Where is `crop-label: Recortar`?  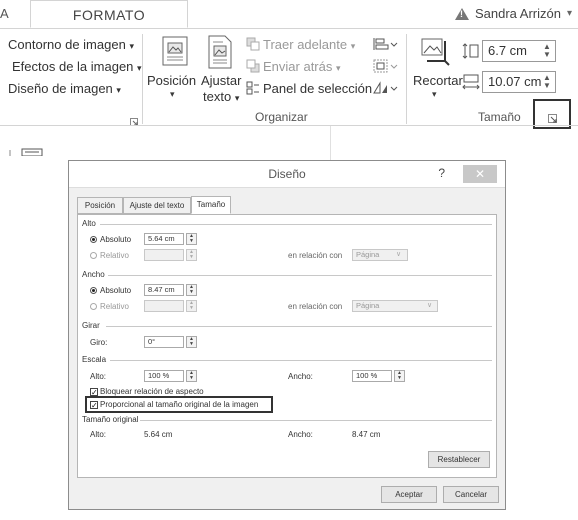
crop-label: Recortar is located at coordinates (438, 80).